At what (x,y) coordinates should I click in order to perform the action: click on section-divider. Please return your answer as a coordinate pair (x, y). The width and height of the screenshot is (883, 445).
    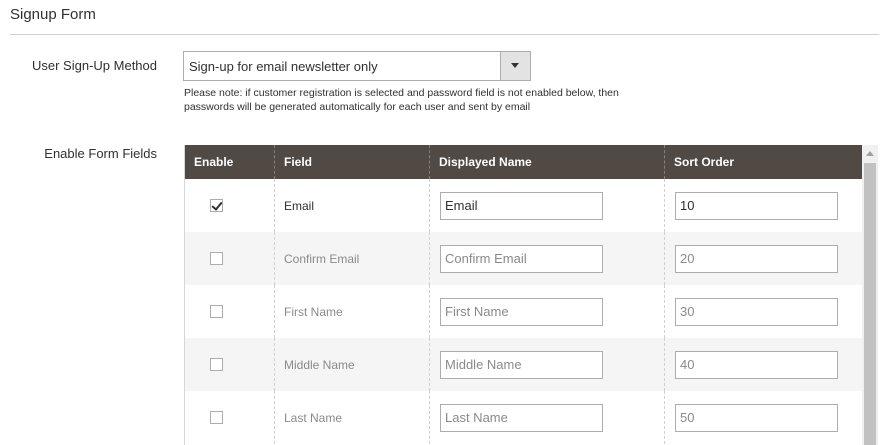
    Looking at the image, I should click on (444, 34).